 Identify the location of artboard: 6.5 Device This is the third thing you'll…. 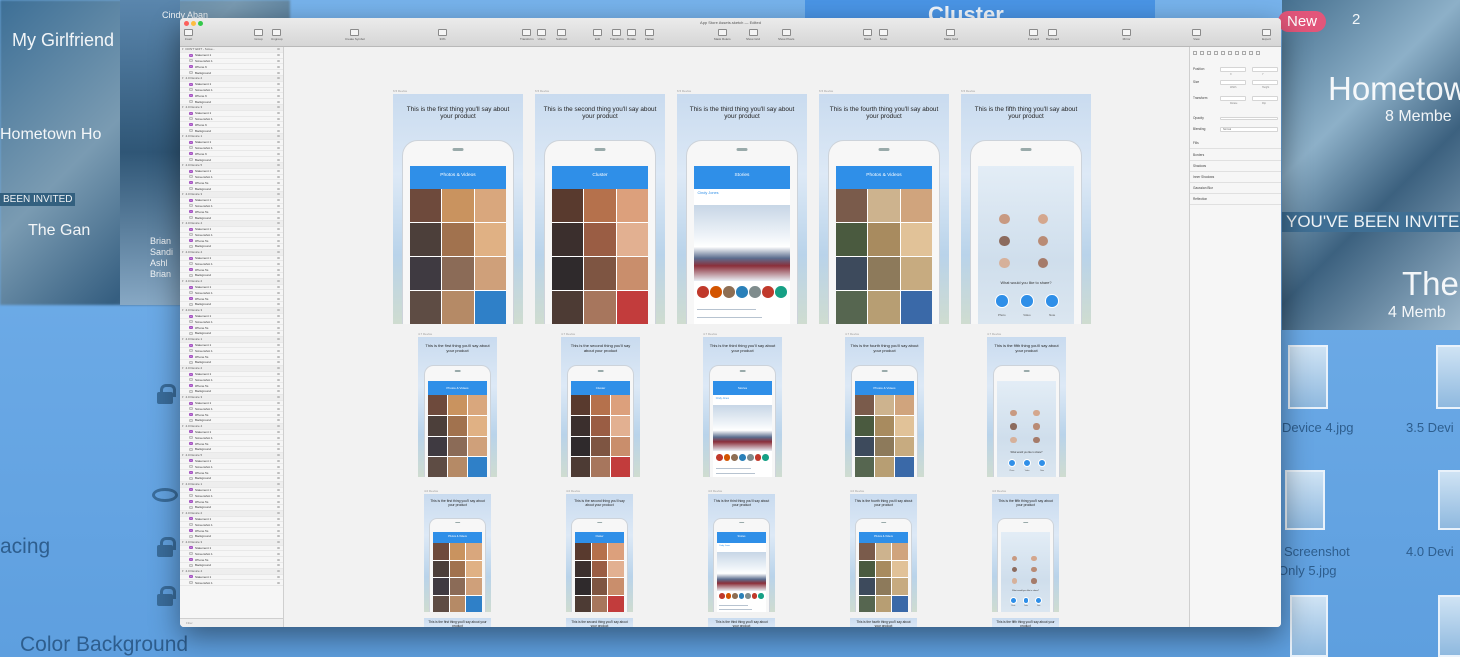
(742, 206).